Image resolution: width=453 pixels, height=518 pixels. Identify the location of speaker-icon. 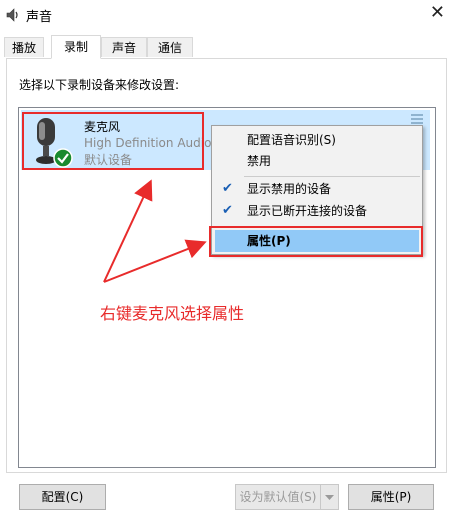
(12, 15).